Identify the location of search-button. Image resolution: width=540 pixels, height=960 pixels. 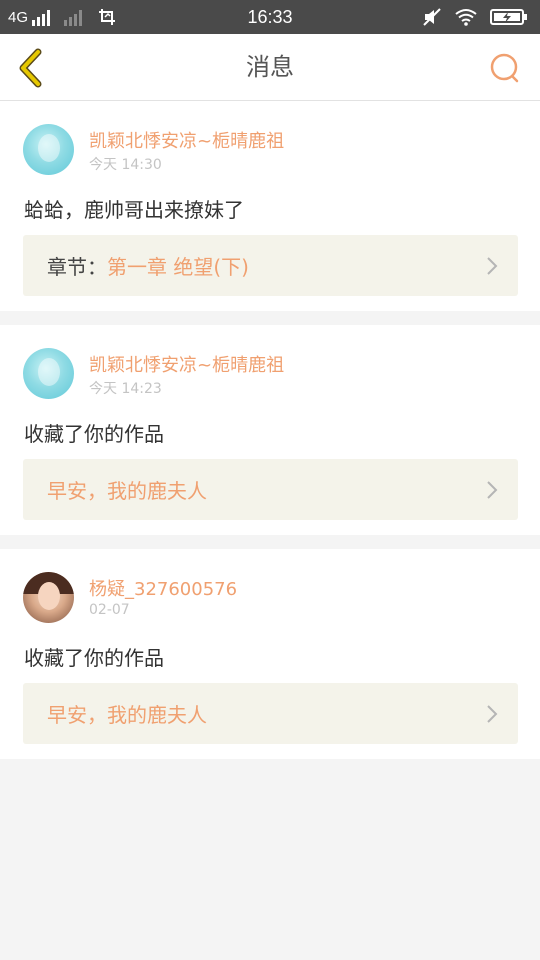
(505, 68).